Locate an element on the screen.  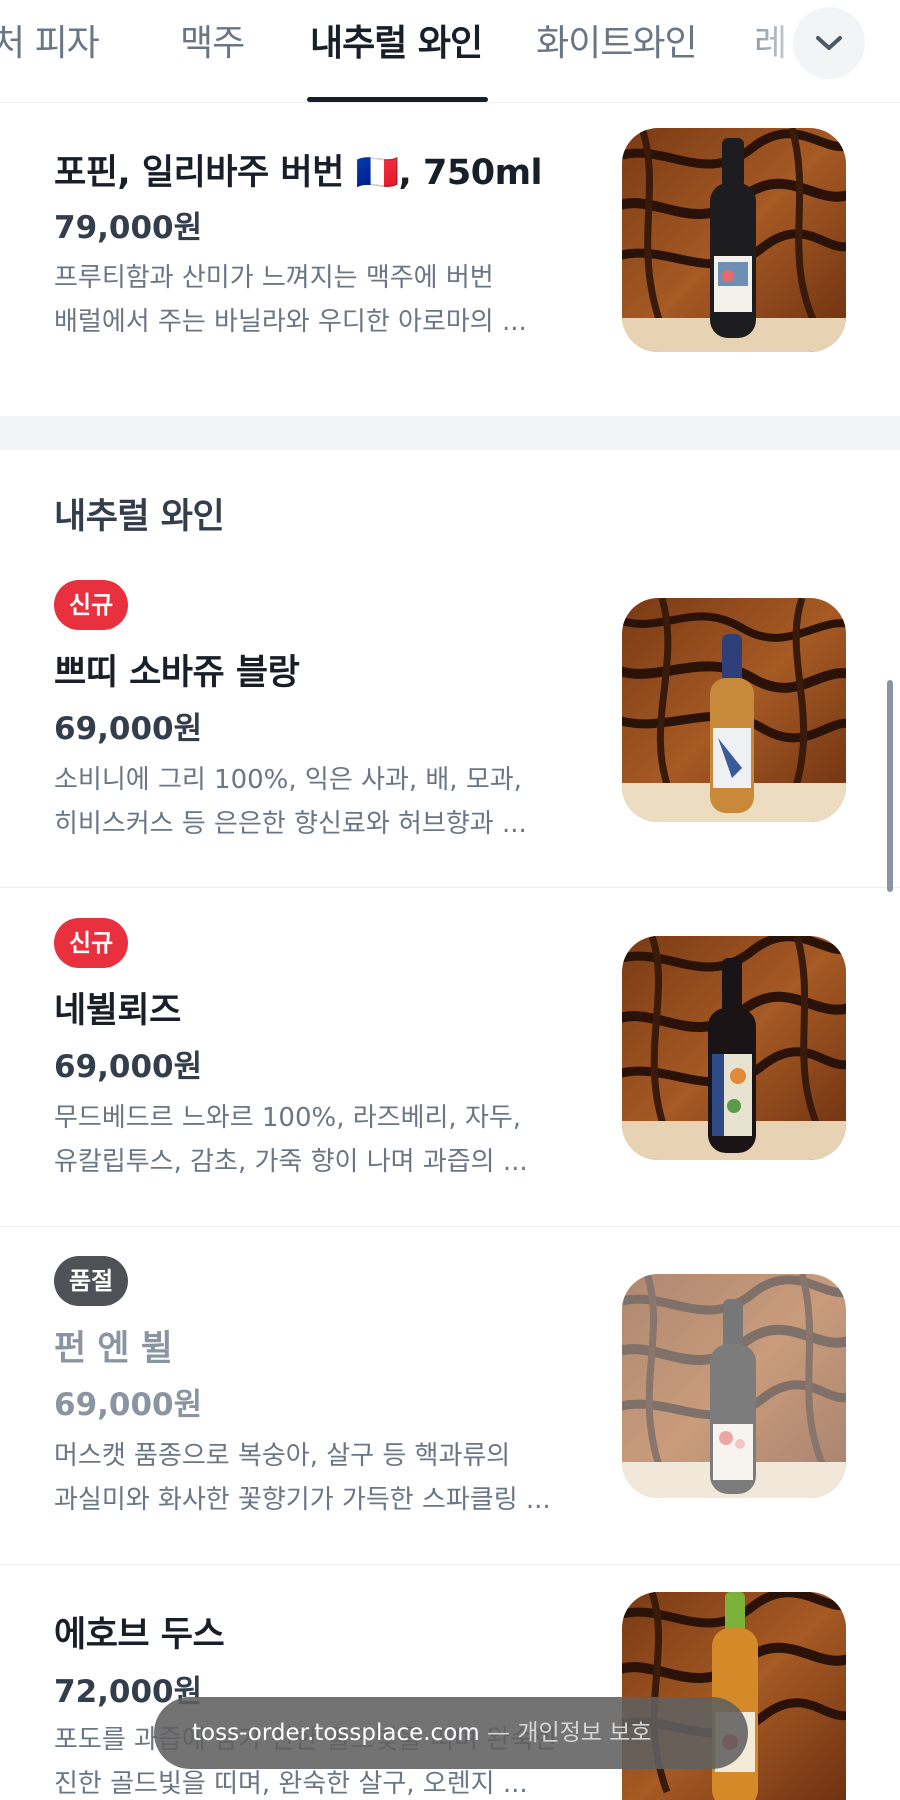
chevron-down-icon is located at coordinates (829, 43).